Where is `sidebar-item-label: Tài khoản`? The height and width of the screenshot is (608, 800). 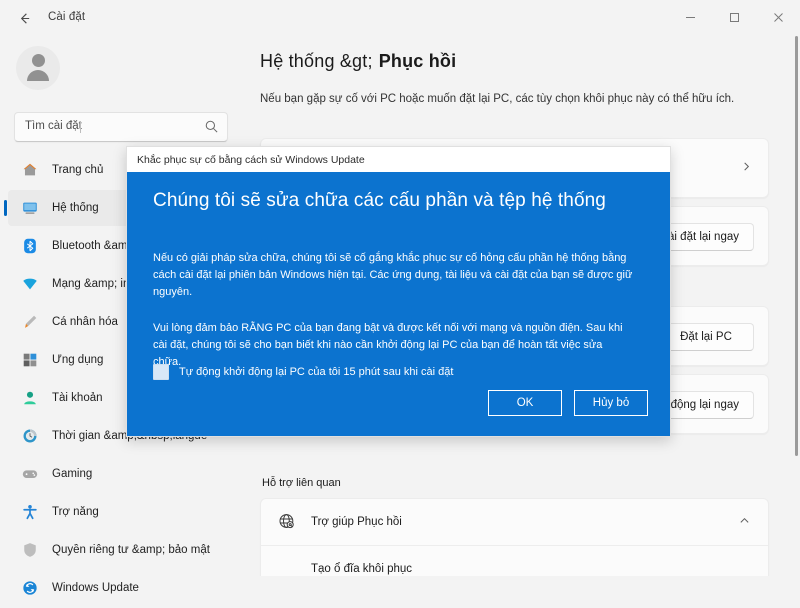 sidebar-item-label: Tài khoản is located at coordinates (77, 398).